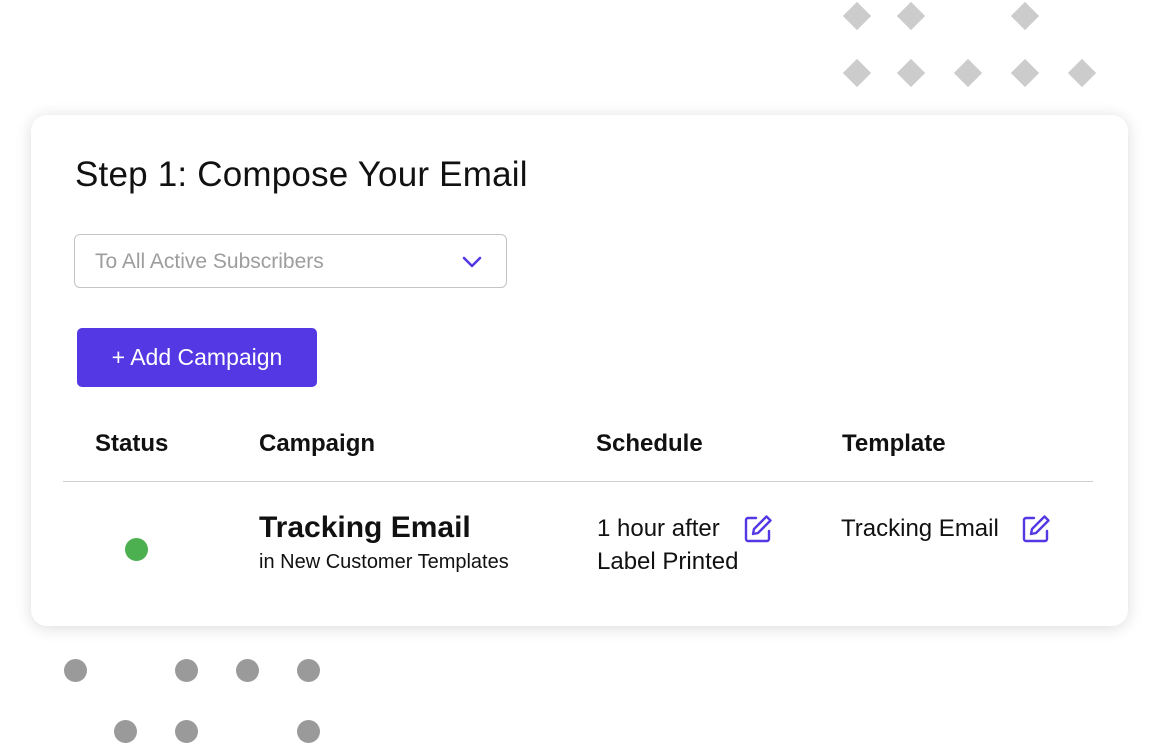  What do you see at coordinates (920, 528) in the screenshot?
I see `template-name: Tracking Email` at bounding box center [920, 528].